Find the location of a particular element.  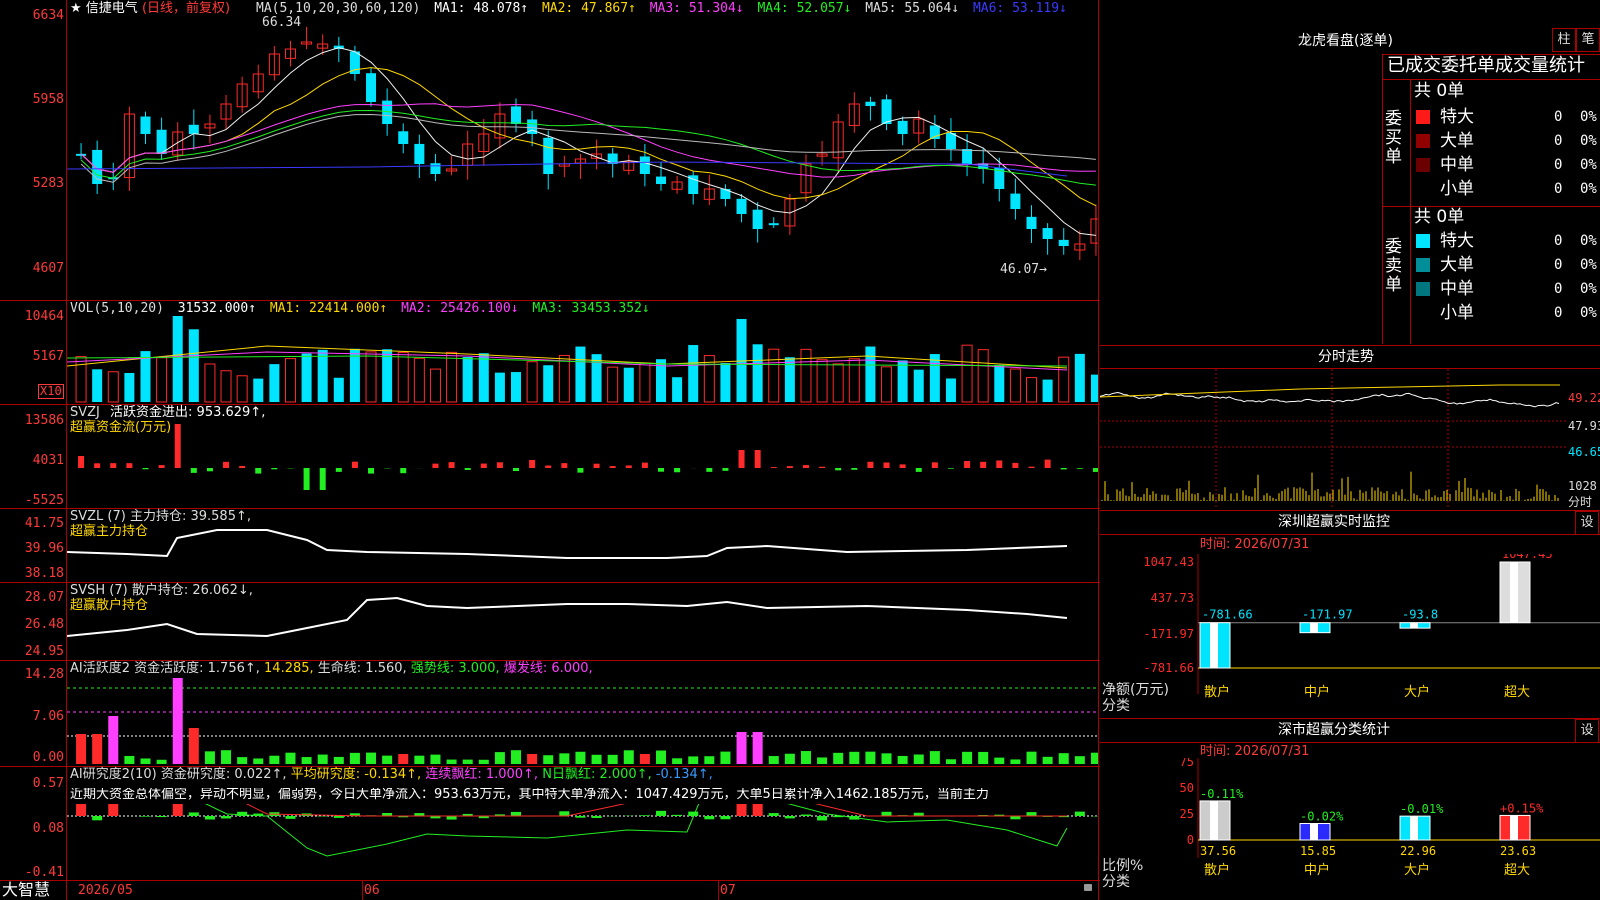

lock-icon is located at coordinates (1088, 887).